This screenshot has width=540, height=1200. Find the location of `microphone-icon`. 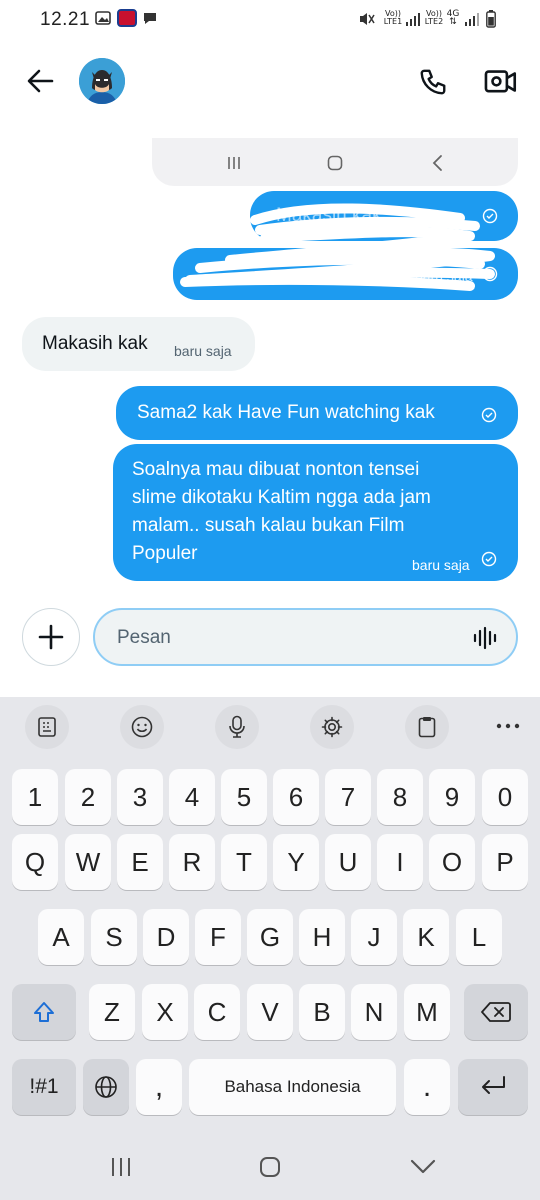

microphone-icon is located at coordinates (237, 726).